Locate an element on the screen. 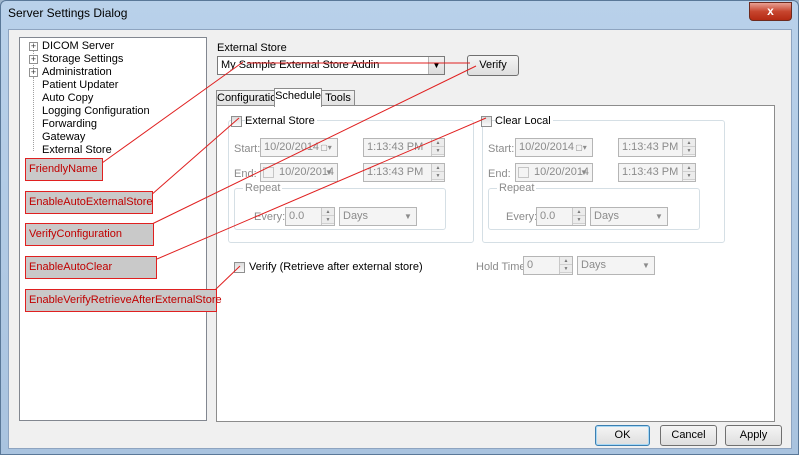  clear-start-time: 1:13:43 PM ▲ ▼ is located at coordinates (657, 147).